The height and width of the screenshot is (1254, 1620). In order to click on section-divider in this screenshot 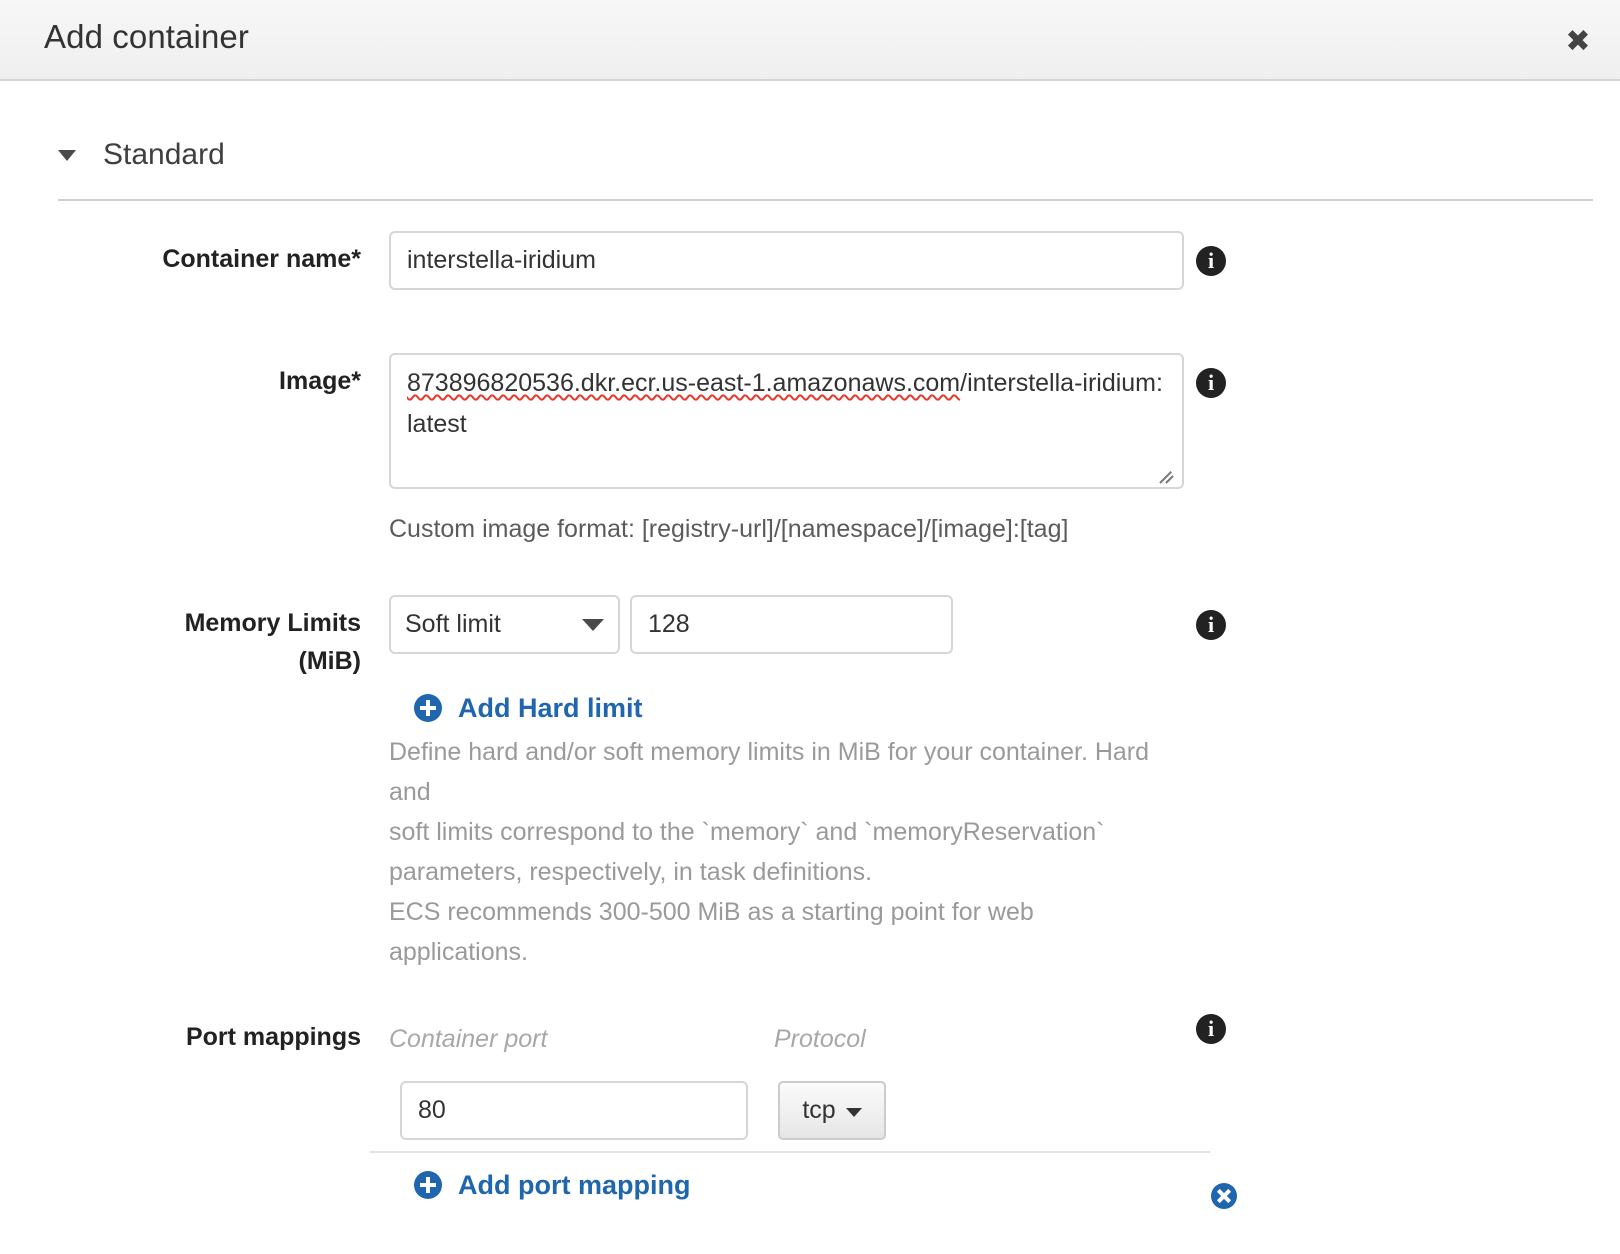, I will do `click(825, 200)`.